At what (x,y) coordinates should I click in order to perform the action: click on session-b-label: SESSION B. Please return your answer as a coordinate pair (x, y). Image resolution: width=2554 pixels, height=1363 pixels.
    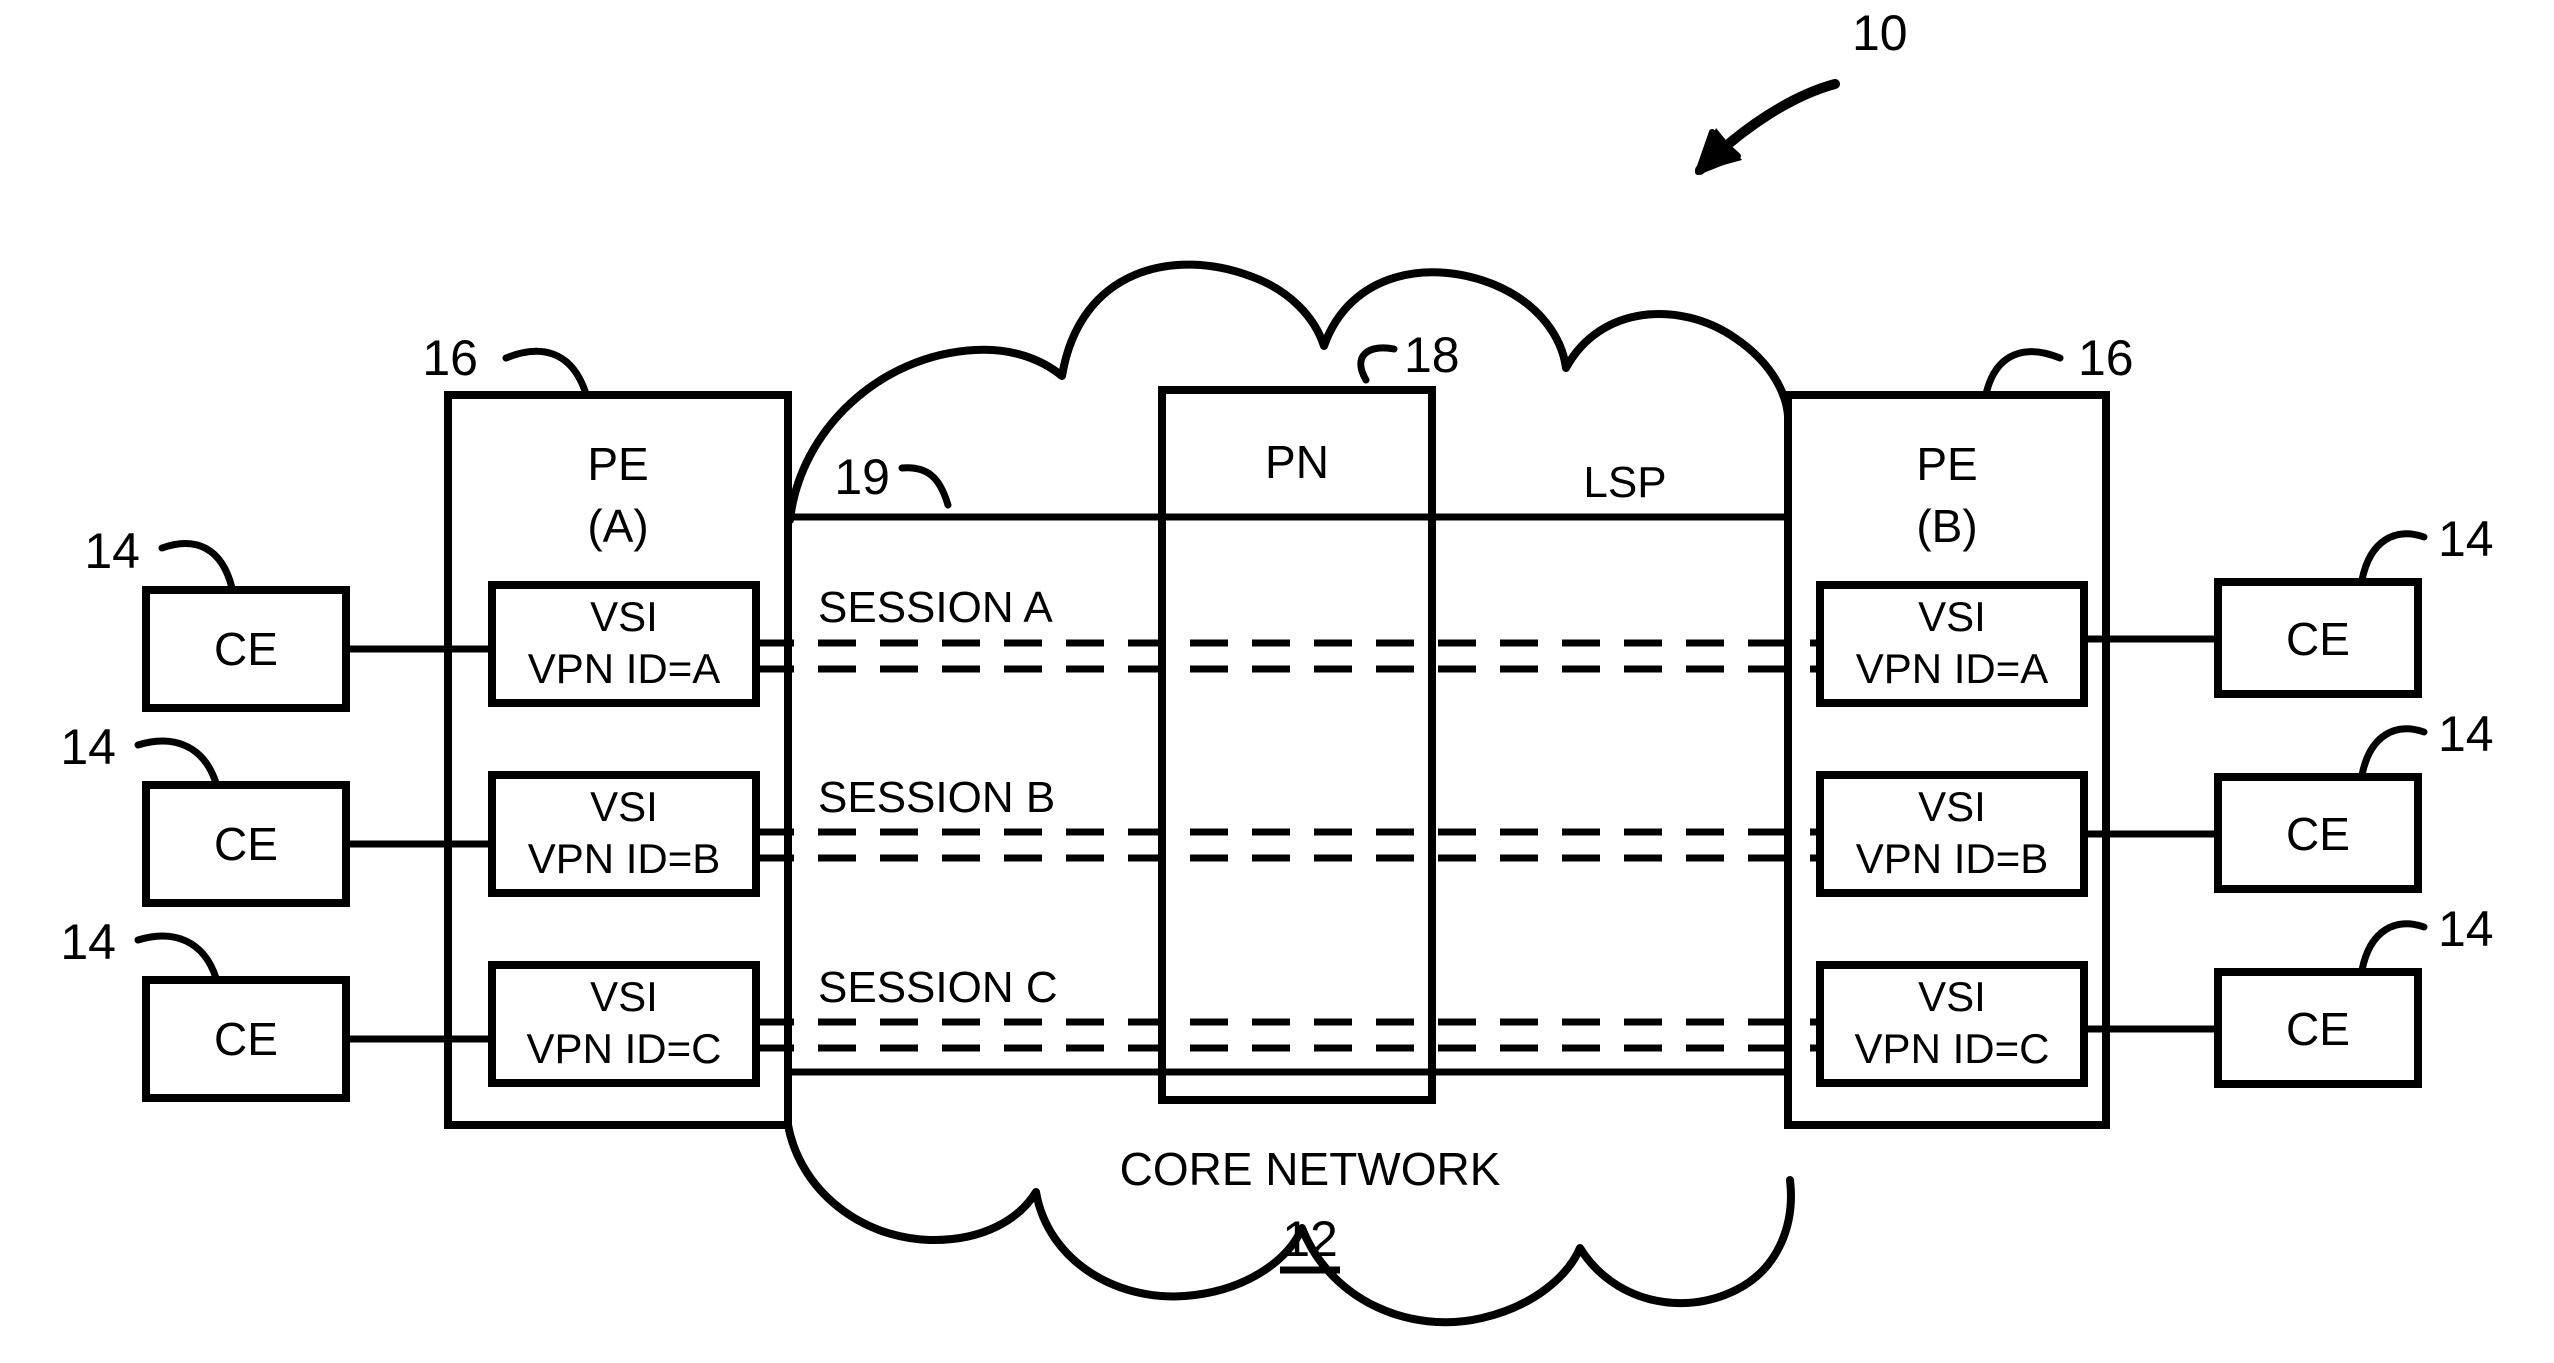
    Looking at the image, I should click on (936, 797).